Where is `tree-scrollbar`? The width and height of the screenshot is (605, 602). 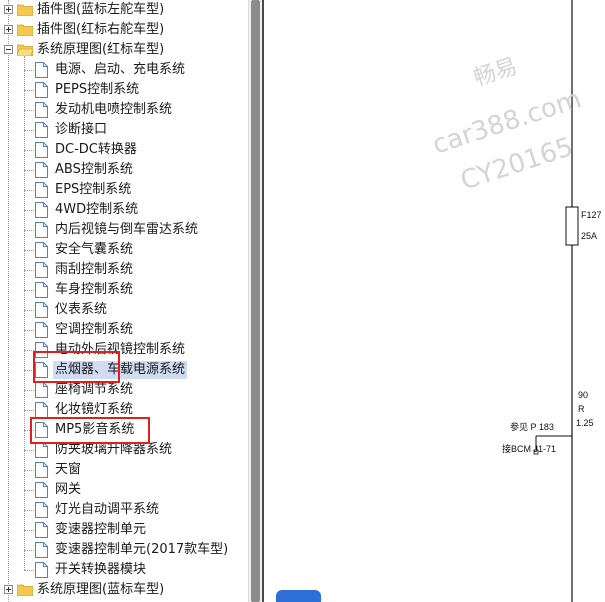
tree-scrollbar is located at coordinates (255, 301).